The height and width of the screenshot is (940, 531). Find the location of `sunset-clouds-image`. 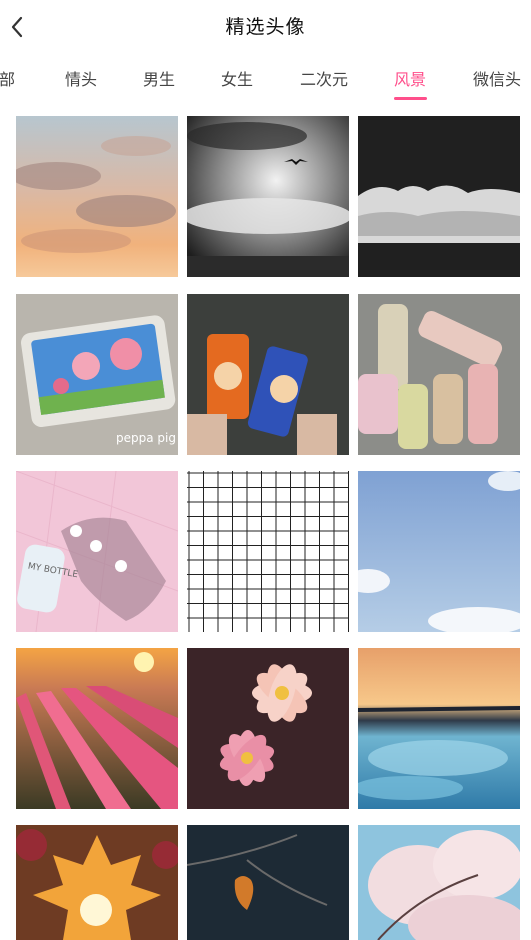

sunset-clouds-image is located at coordinates (97, 196).